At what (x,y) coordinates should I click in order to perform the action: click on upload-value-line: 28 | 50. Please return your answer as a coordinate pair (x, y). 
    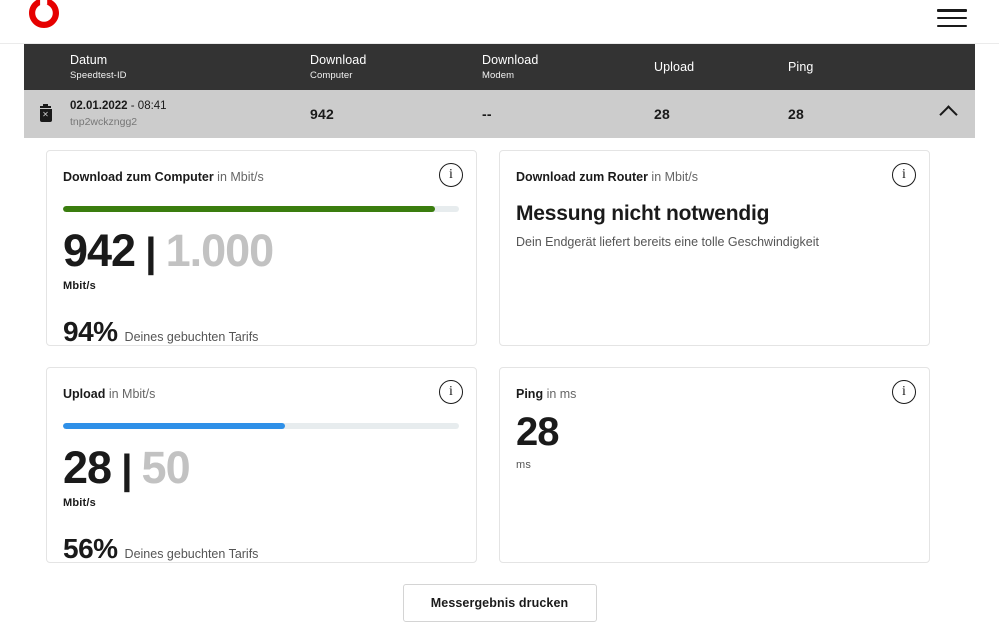
    Looking at the image, I should click on (261, 467).